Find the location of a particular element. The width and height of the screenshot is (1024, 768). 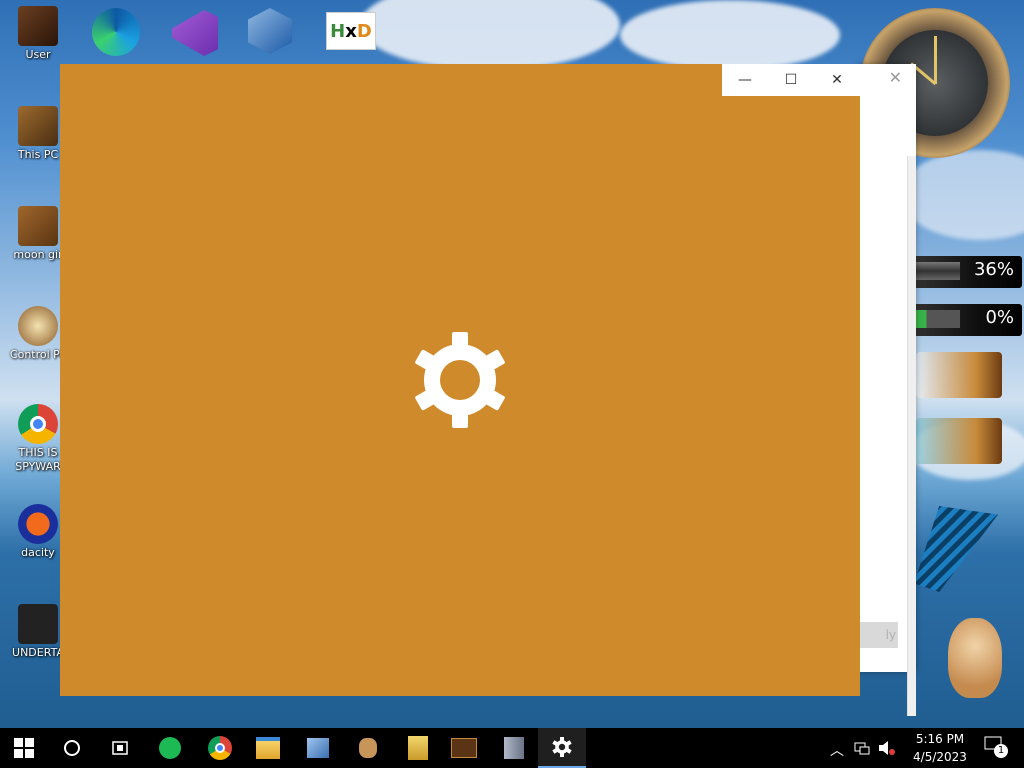

folder-globe-taskbar-button is located at coordinates (418, 748).